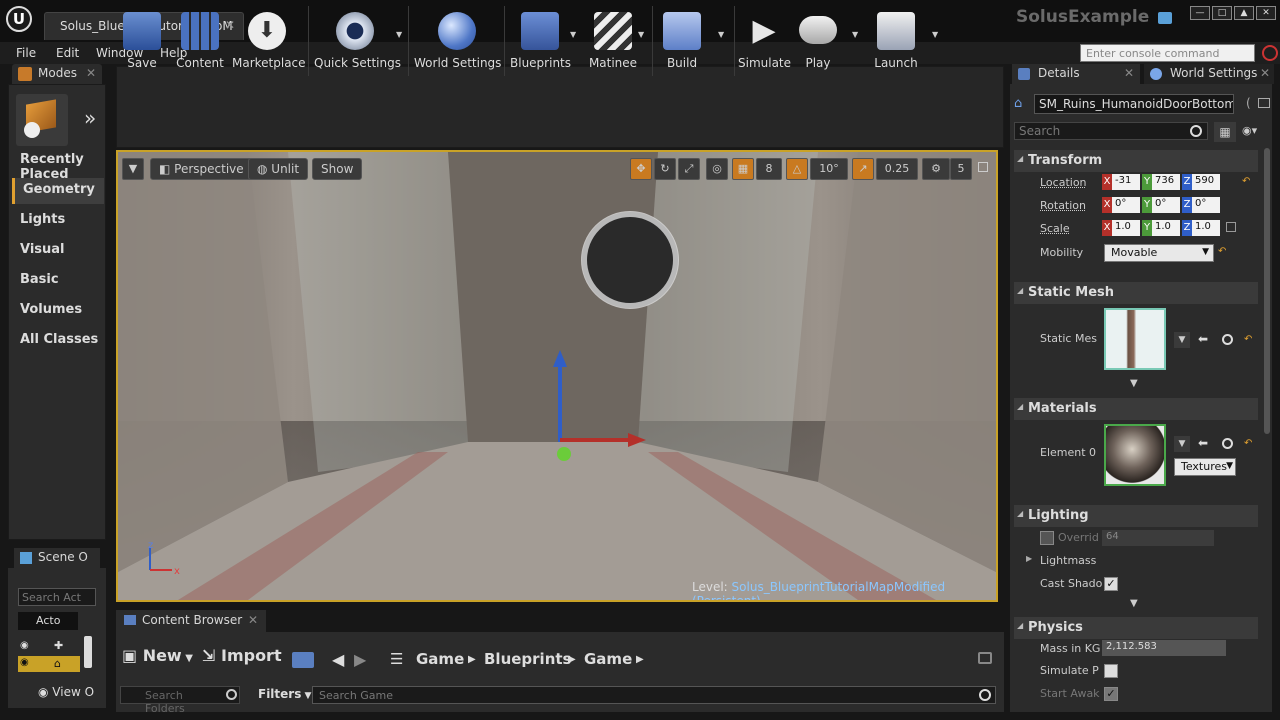 The width and height of the screenshot is (1280, 720). Describe the element at coordinates (1134, 603) in the screenshot. I see `expand-lighting-icon: ▼` at that location.